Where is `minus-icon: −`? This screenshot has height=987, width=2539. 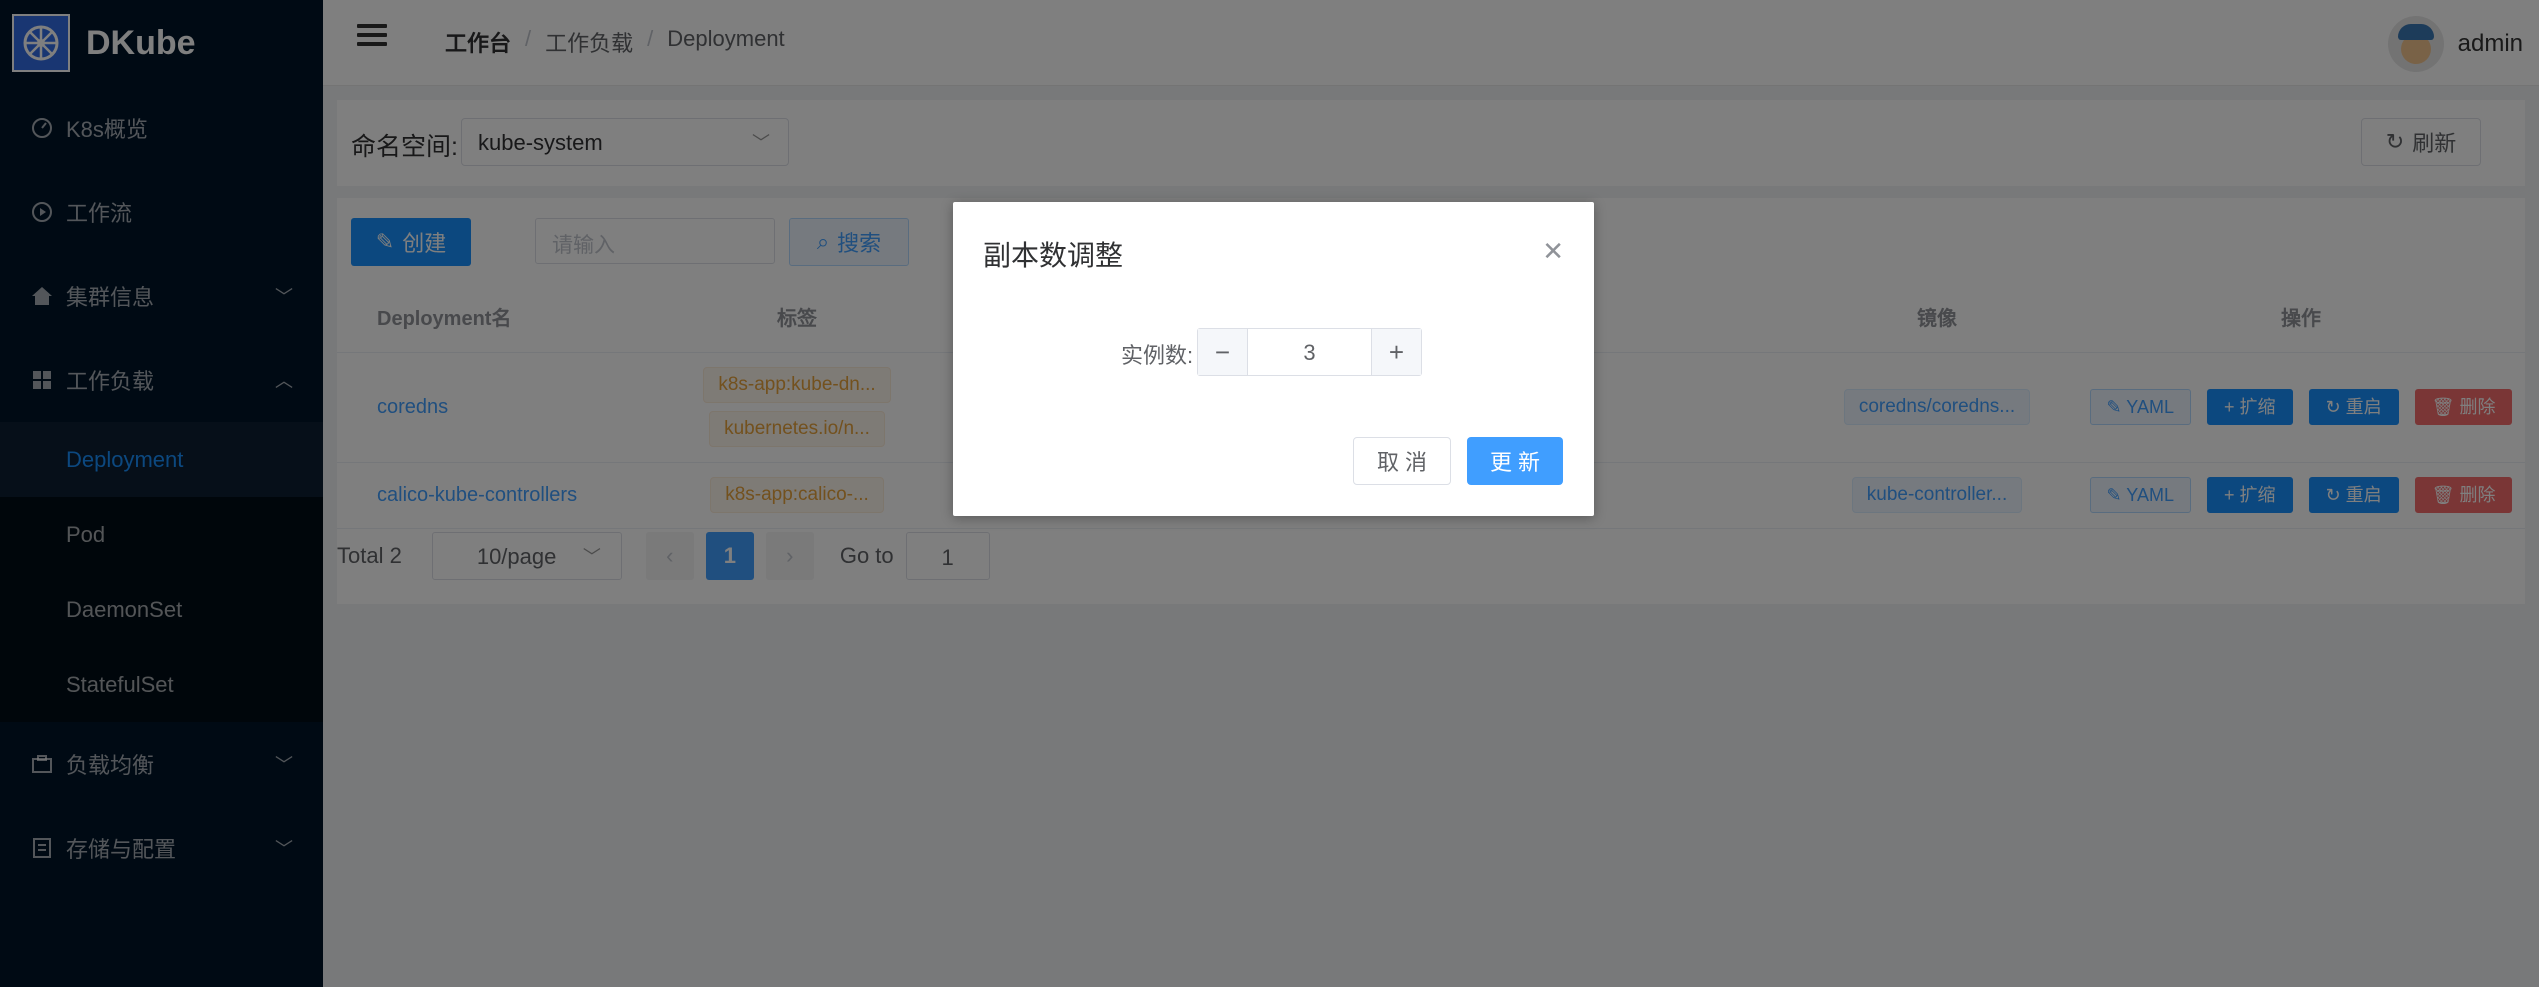
minus-icon: − is located at coordinates (1222, 351).